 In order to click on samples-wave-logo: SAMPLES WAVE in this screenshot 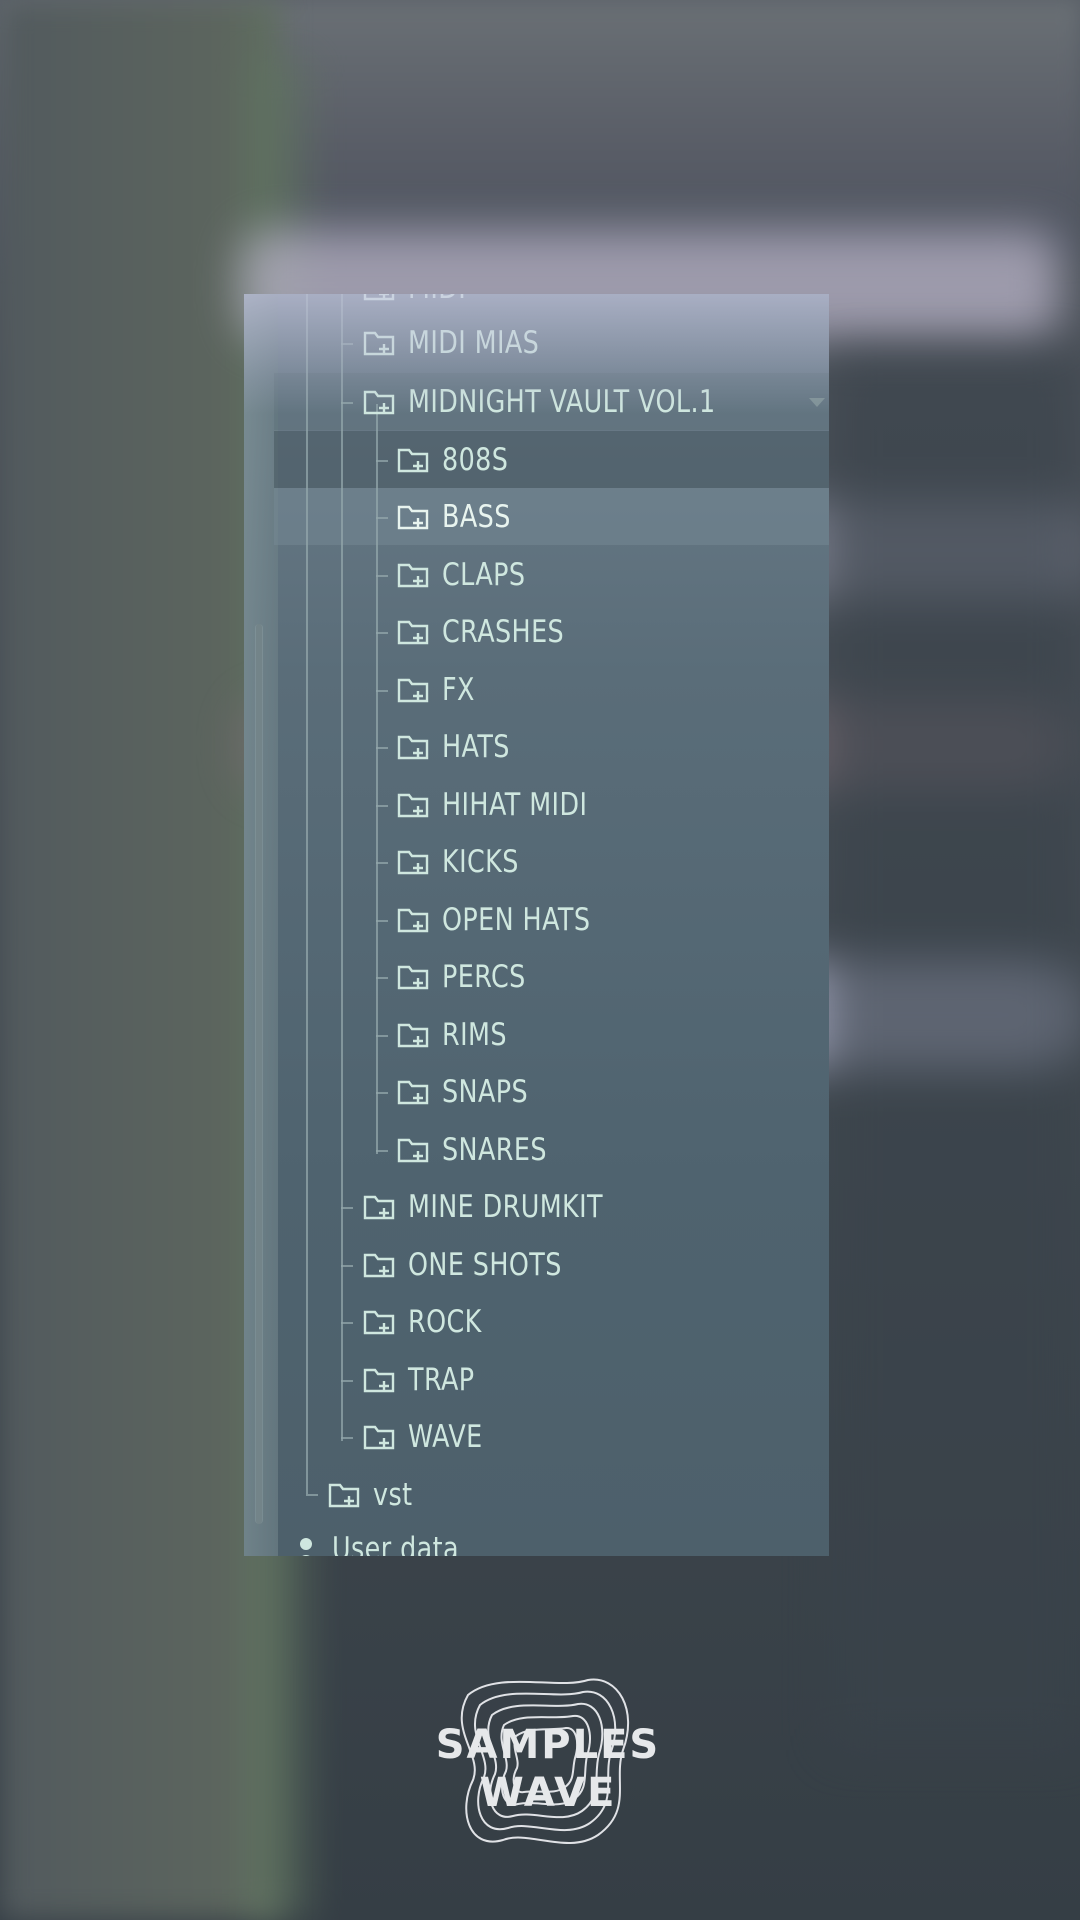, I will do `click(548, 1760)`.